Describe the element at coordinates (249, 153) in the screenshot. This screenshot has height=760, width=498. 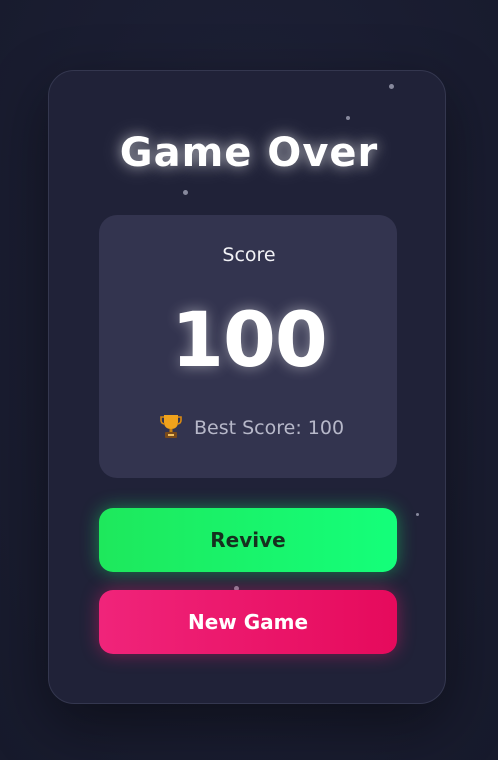
I see `game-over-title: Game Over` at that location.